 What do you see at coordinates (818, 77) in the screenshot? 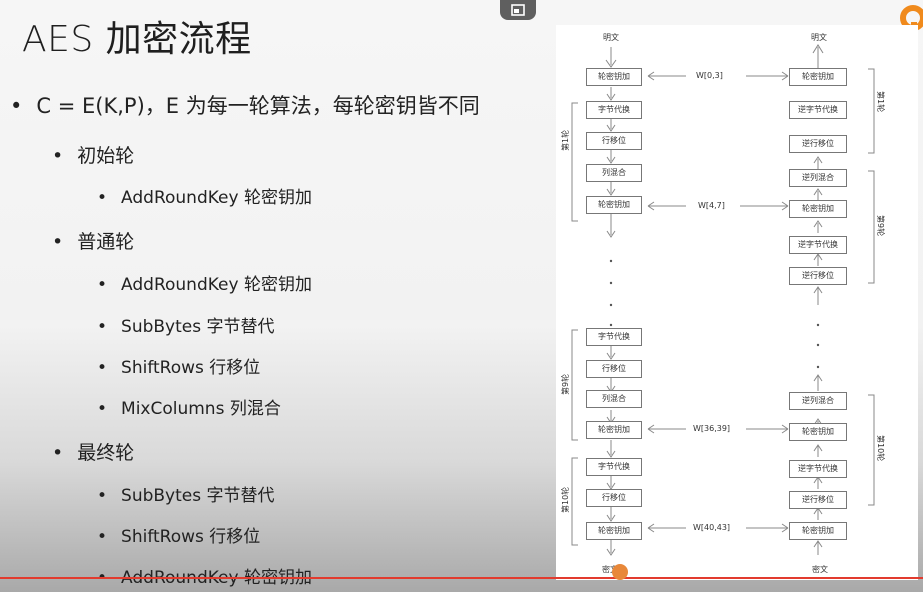
I see `right-box-addroundkey-1: 轮密钥加` at bounding box center [818, 77].